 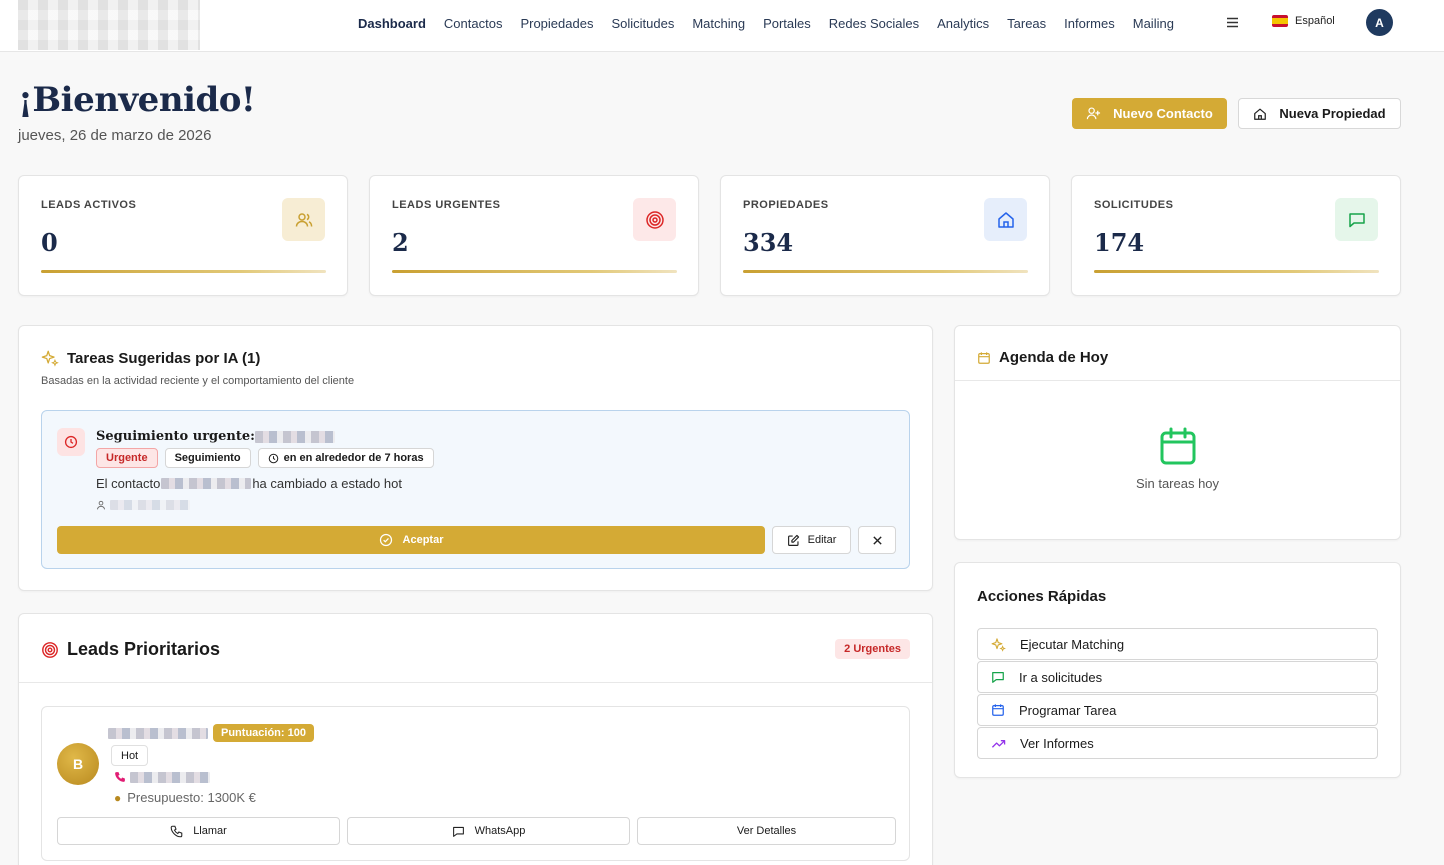 What do you see at coordinates (556, 23) in the screenshot?
I see `nav-item-propiedades: Propiedades` at bounding box center [556, 23].